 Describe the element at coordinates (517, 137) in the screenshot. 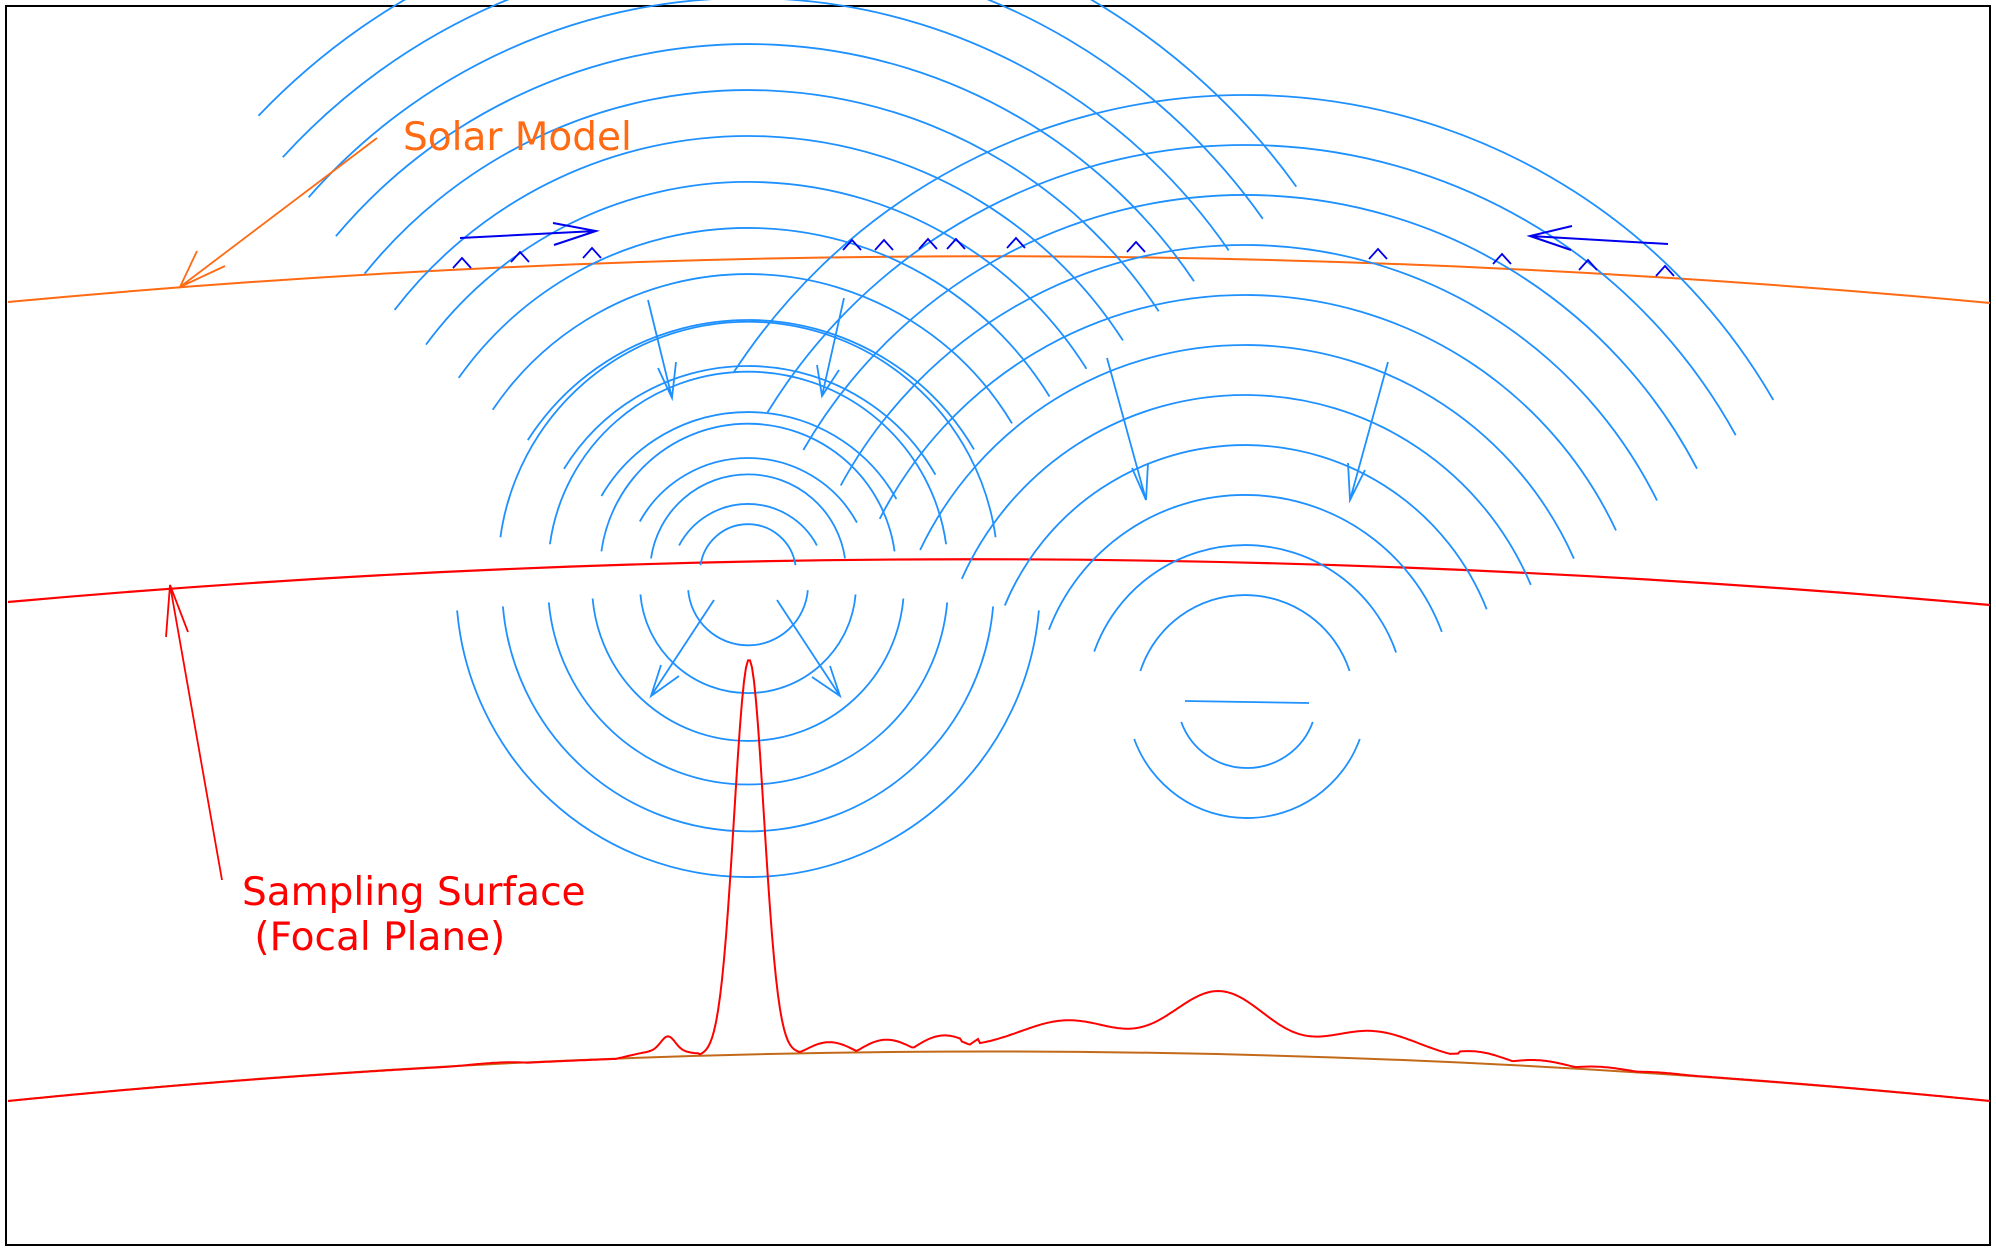

I see `solar-model-label: Solar Model` at that location.